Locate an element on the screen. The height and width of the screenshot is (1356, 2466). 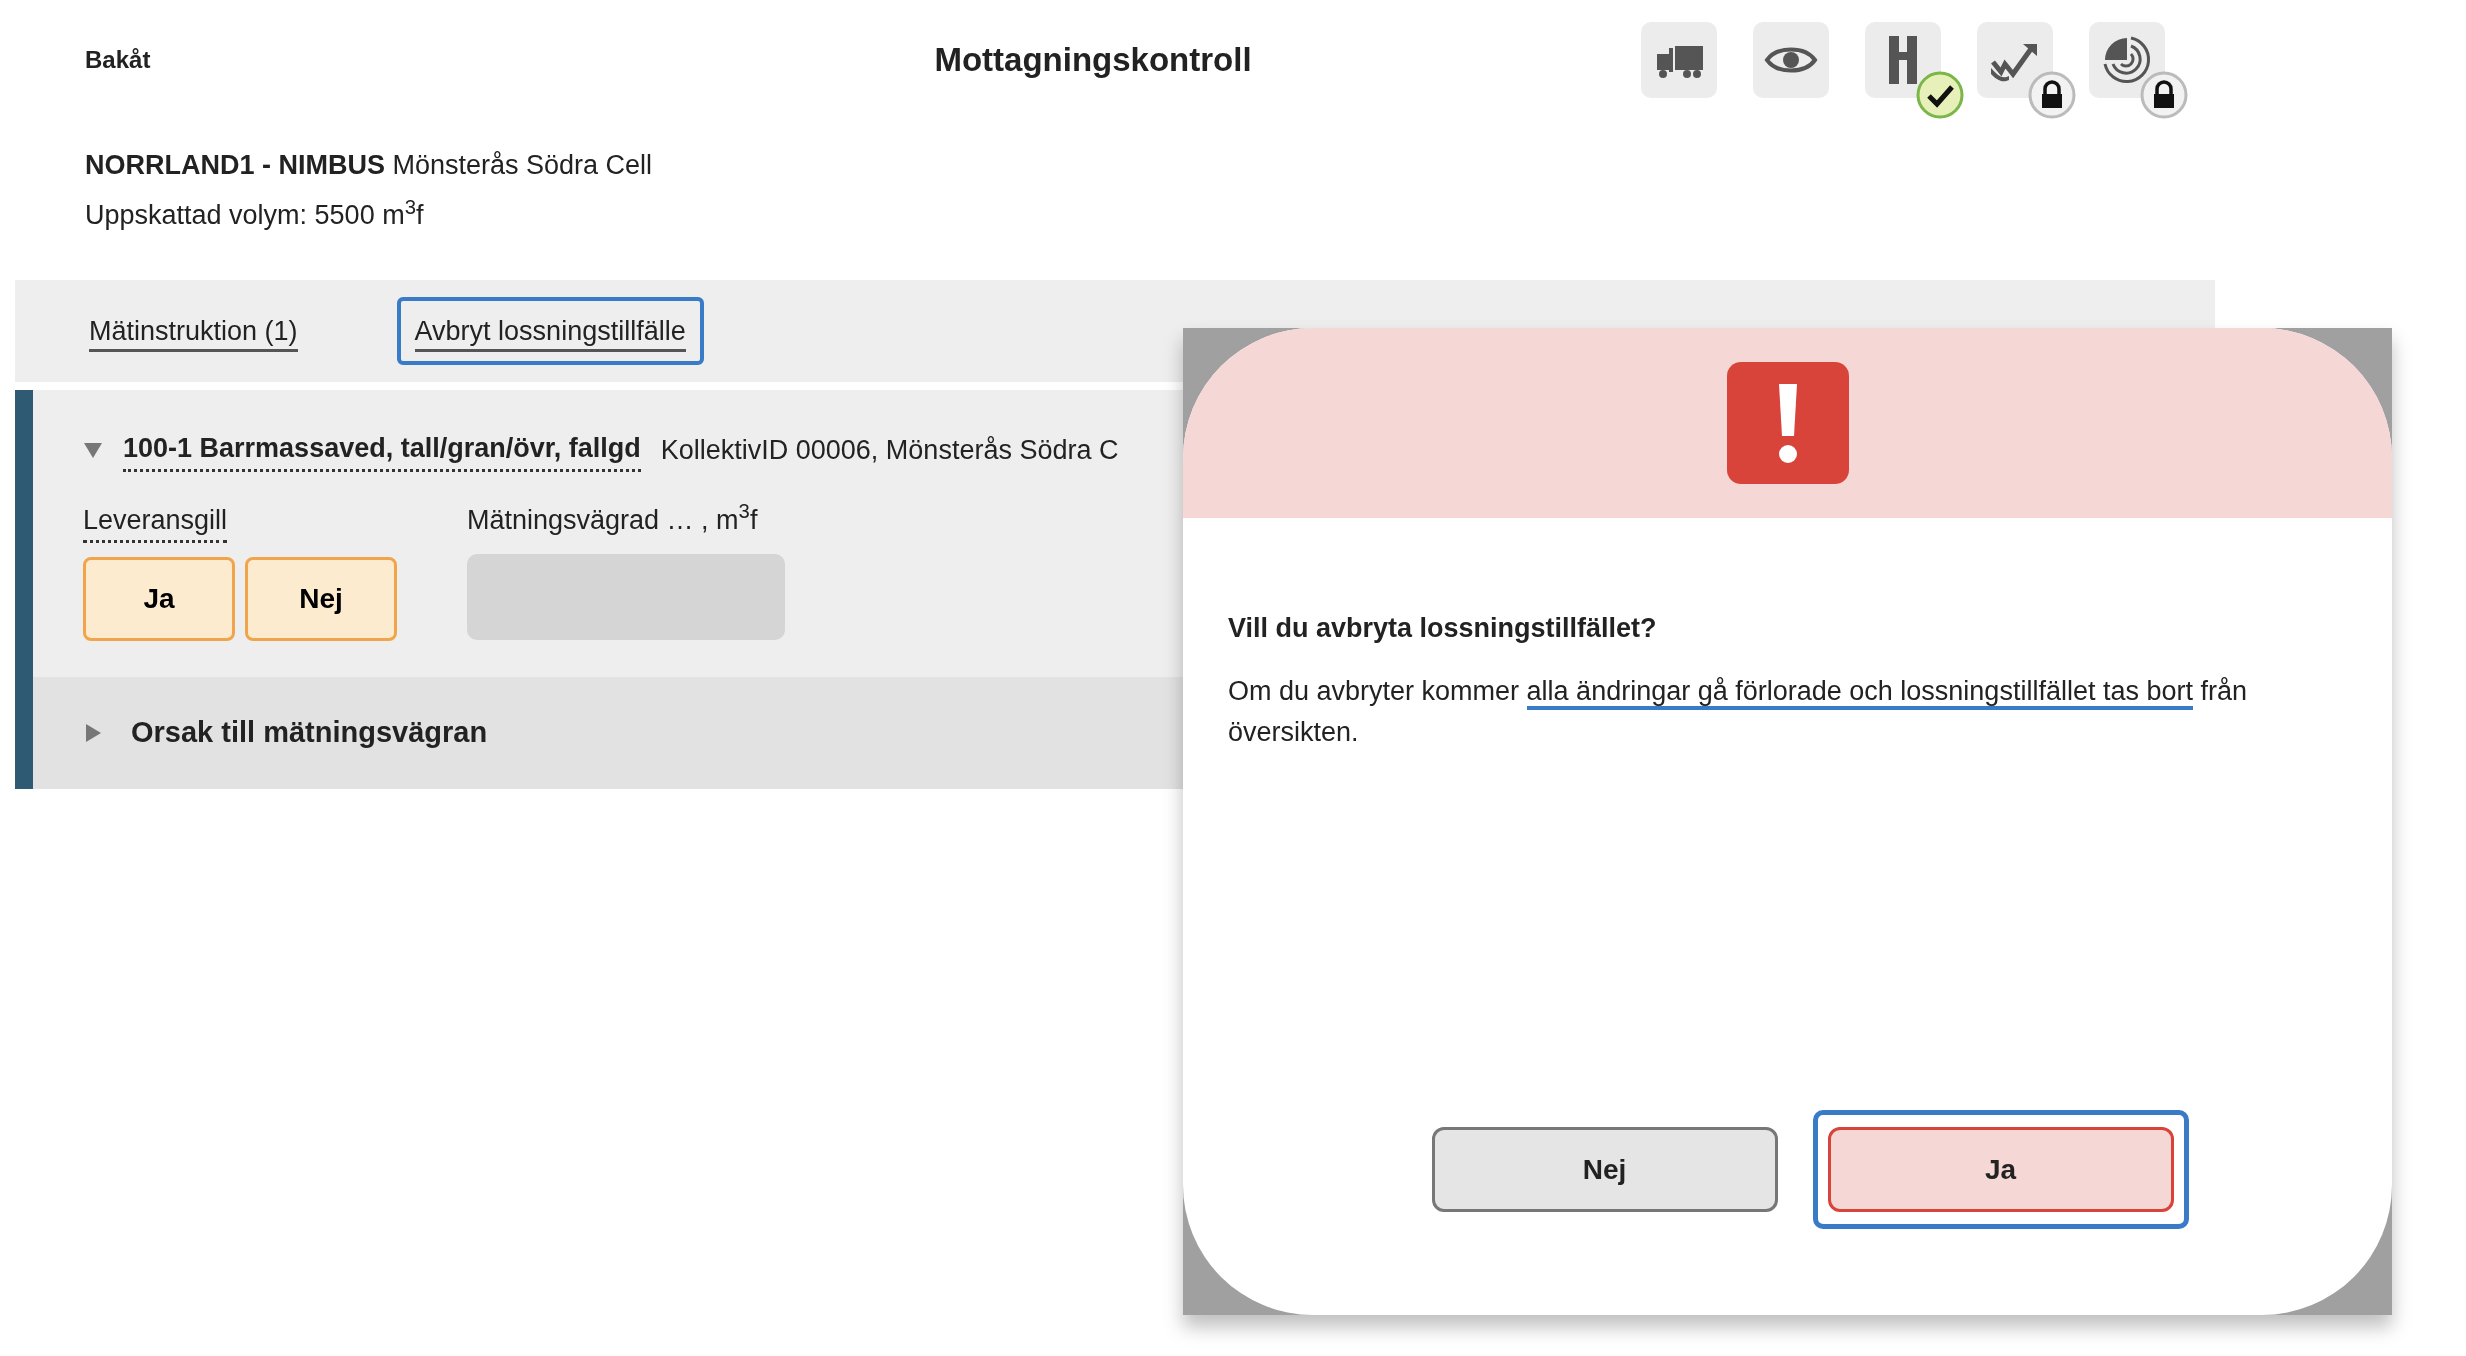
expand-icon is located at coordinates (93, 733).